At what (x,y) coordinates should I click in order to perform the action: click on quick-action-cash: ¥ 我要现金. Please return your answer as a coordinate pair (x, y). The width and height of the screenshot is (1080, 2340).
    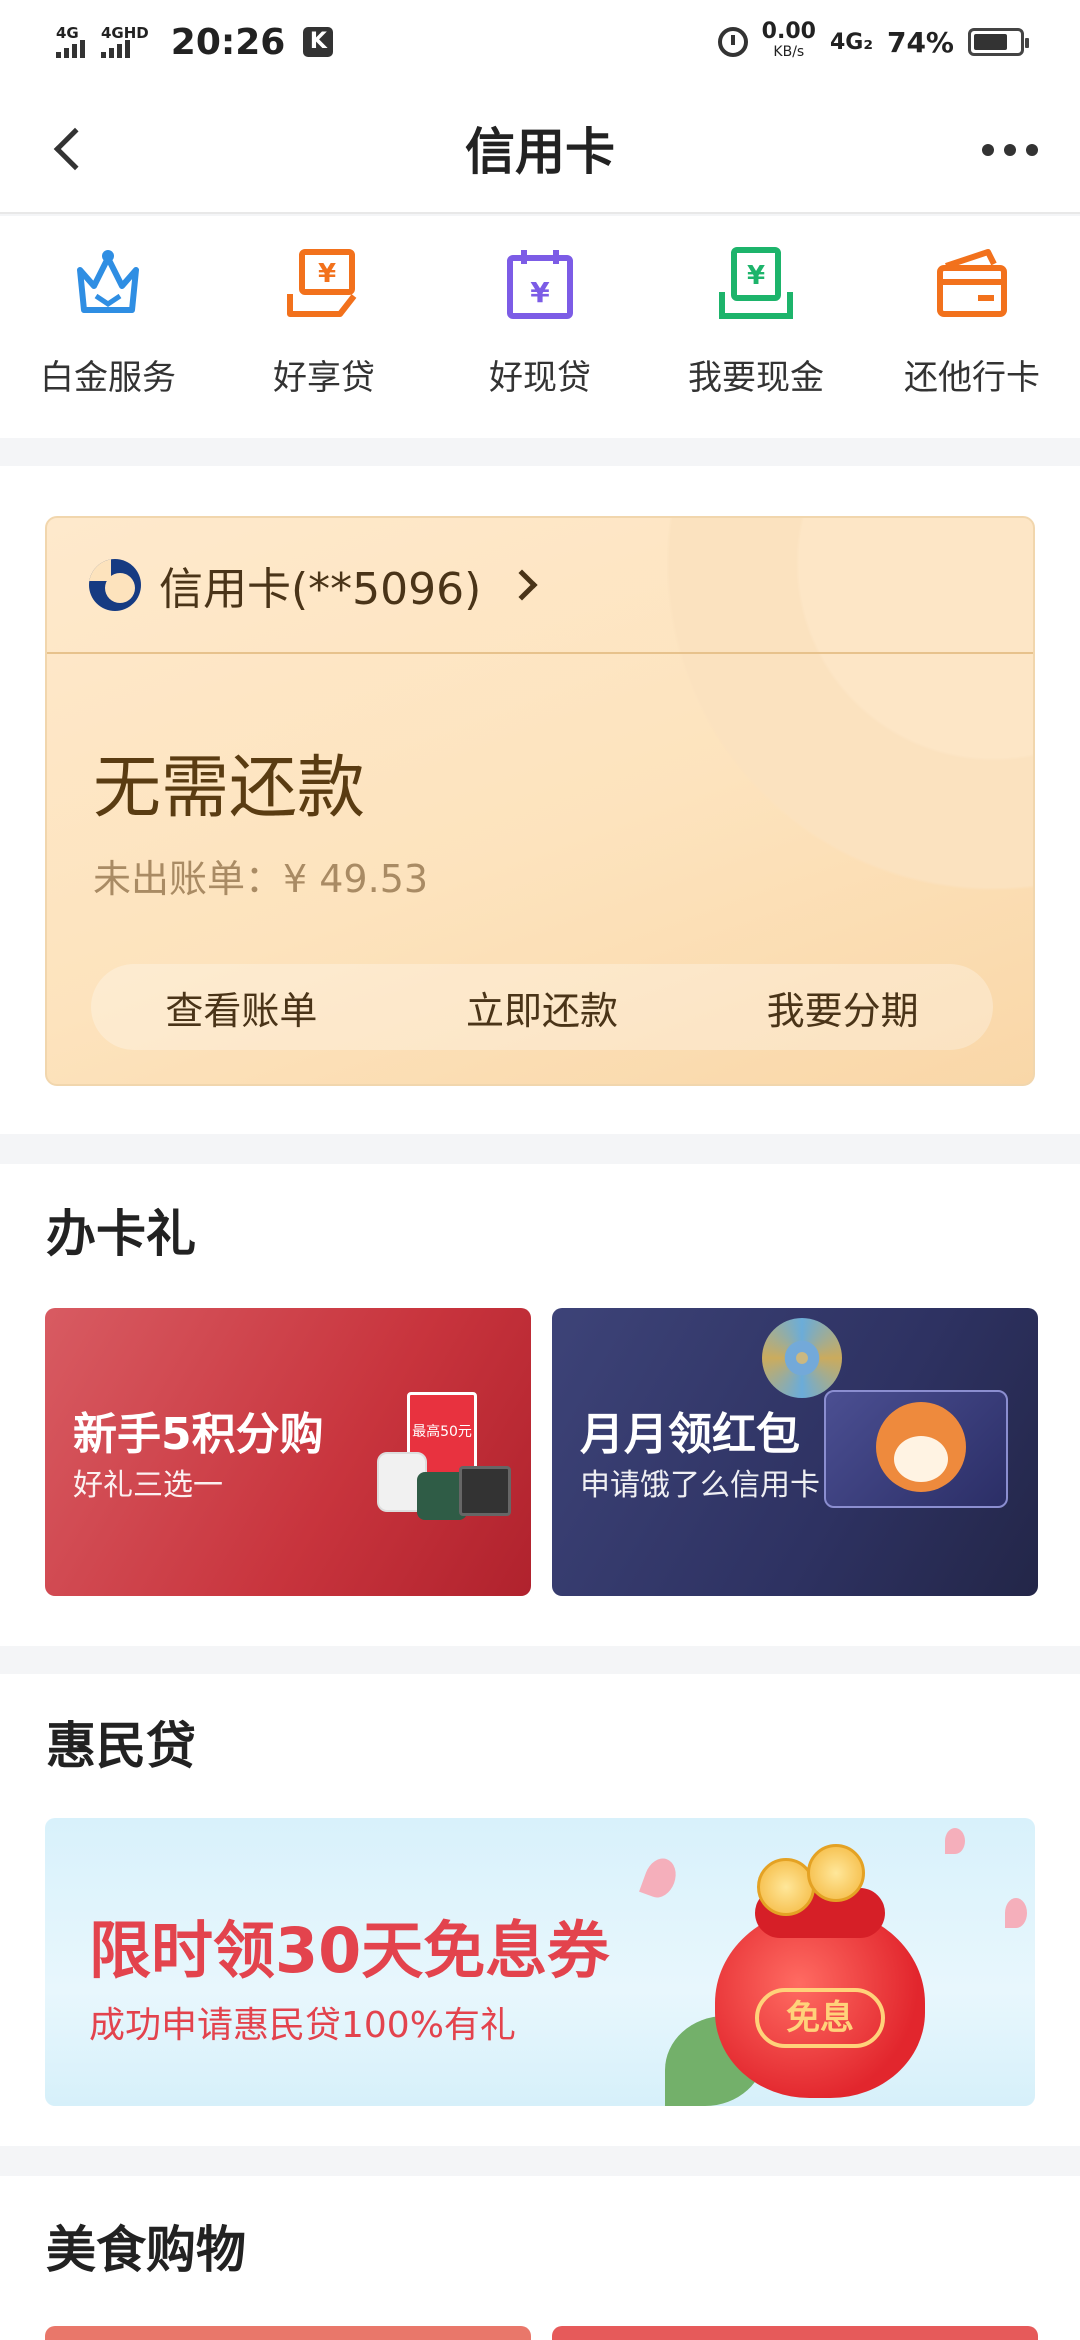
    Looking at the image, I should click on (756, 327).